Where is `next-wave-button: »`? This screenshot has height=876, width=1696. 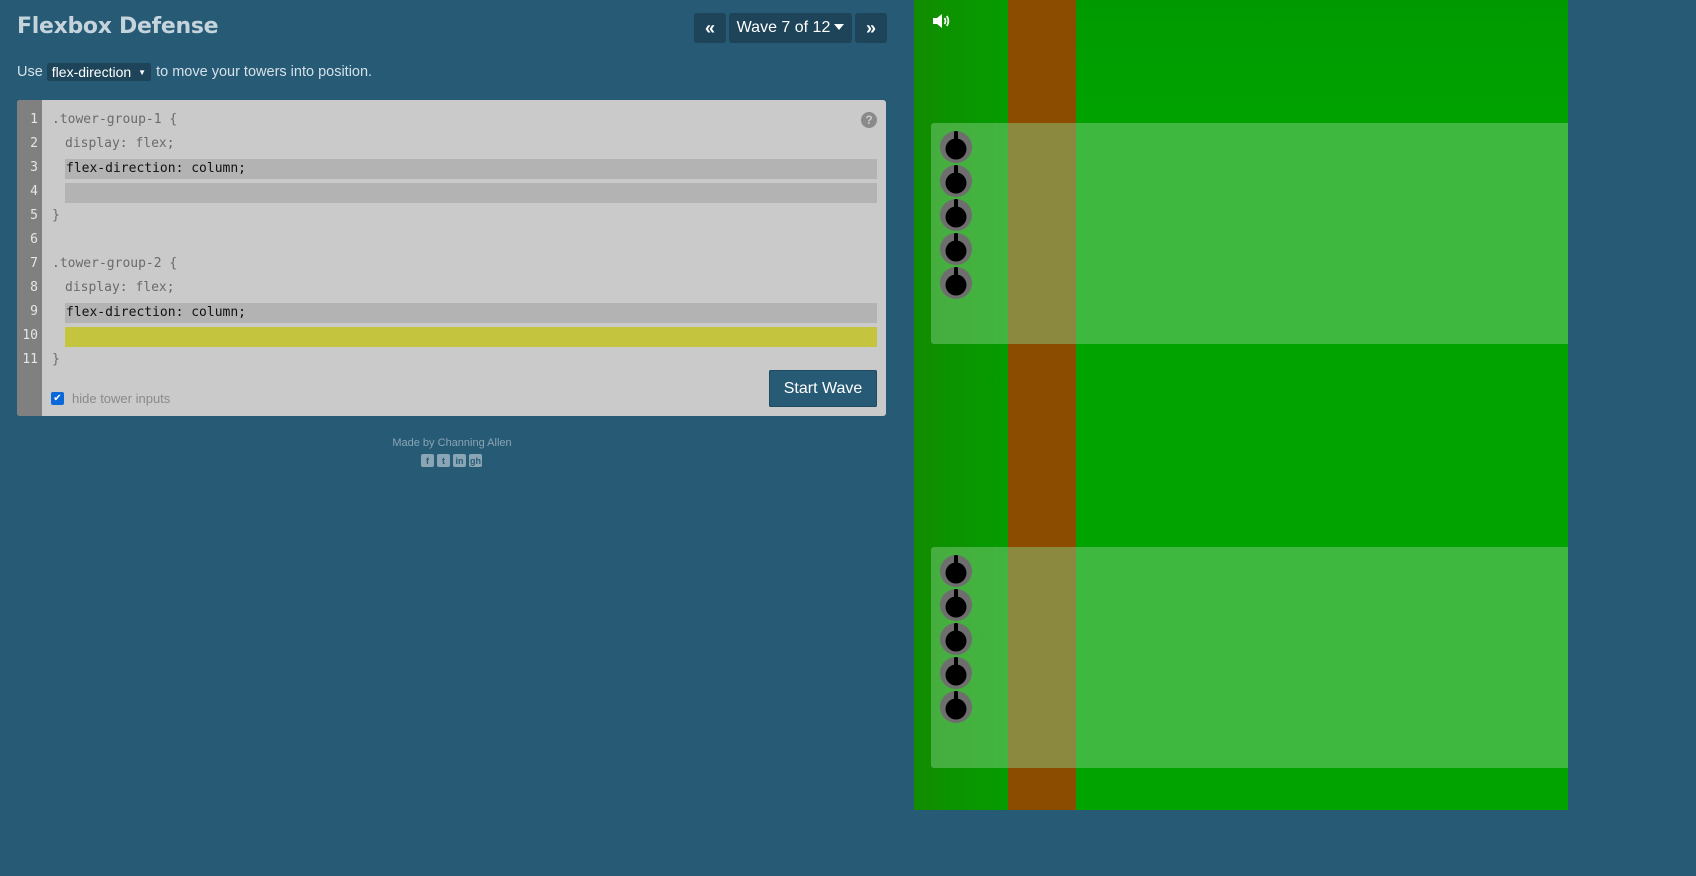 next-wave-button: » is located at coordinates (871, 28).